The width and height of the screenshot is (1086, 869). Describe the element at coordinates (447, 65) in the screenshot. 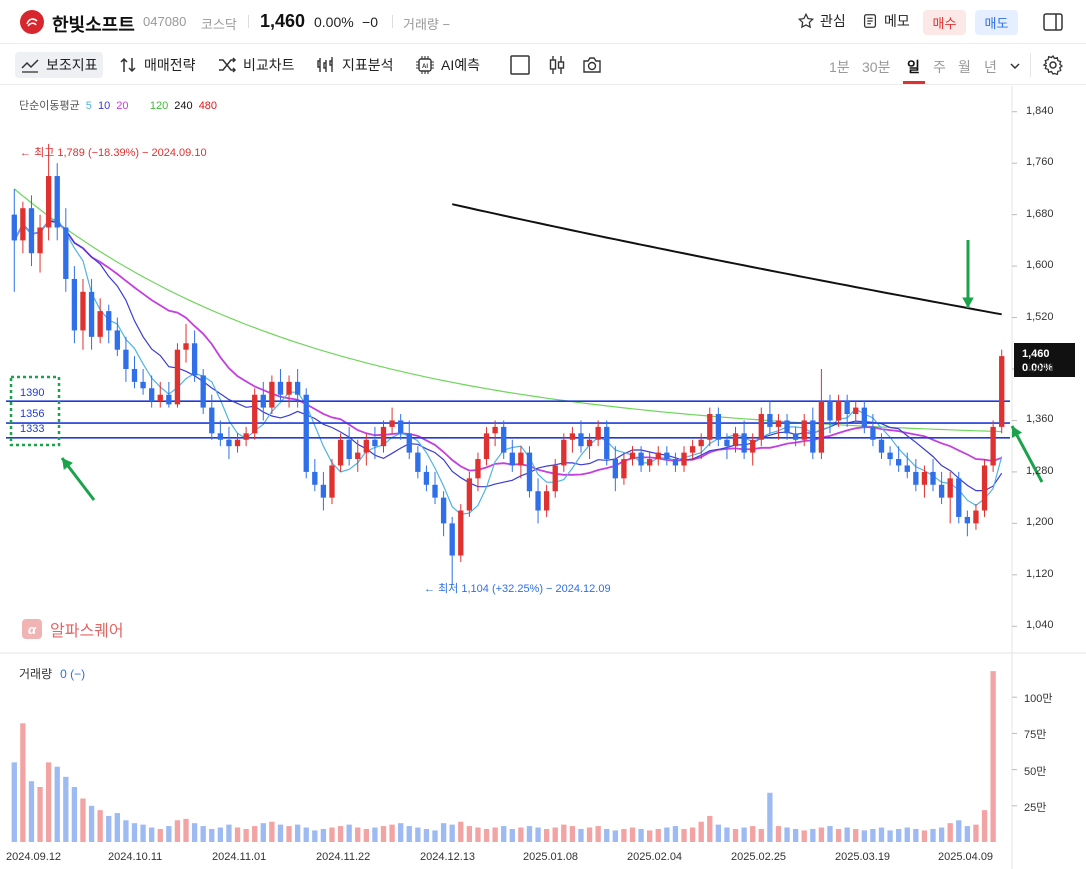

I see `ai-forecast-button: AI AI예측` at that location.